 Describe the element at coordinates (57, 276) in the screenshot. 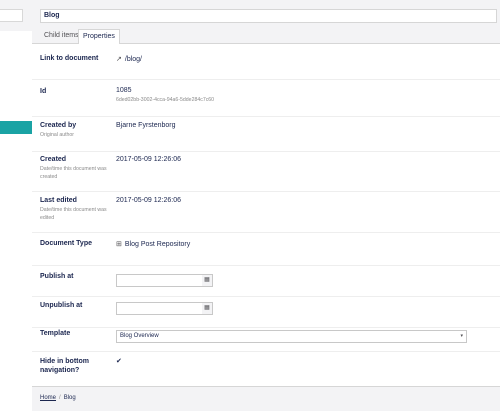

I see `publish-at-label: Publish at` at that location.